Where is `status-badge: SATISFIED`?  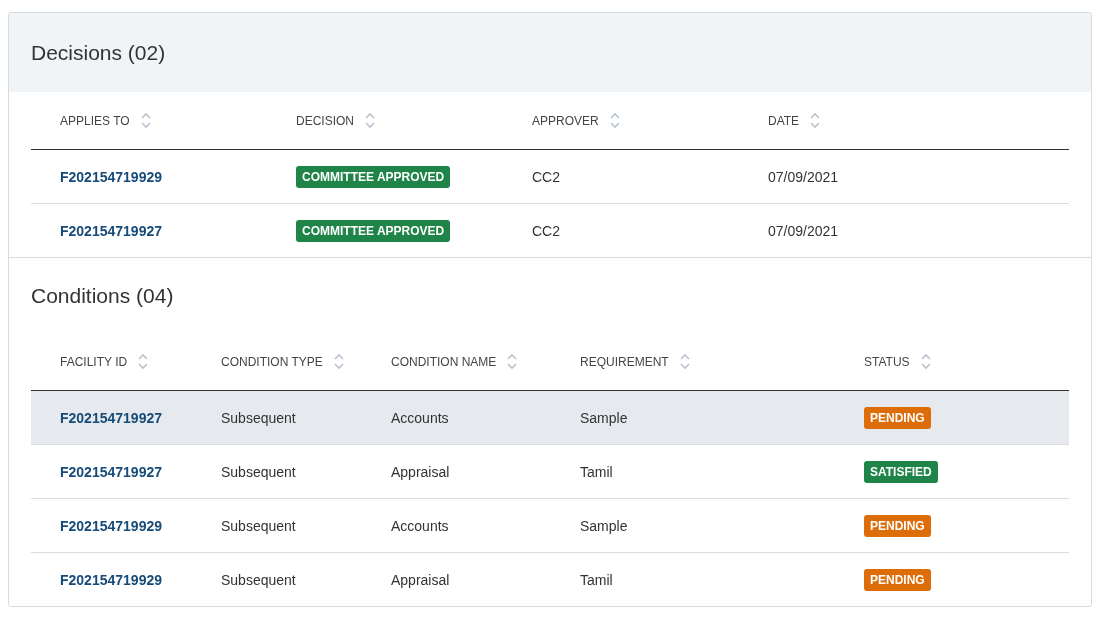 status-badge: SATISFIED is located at coordinates (901, 471).